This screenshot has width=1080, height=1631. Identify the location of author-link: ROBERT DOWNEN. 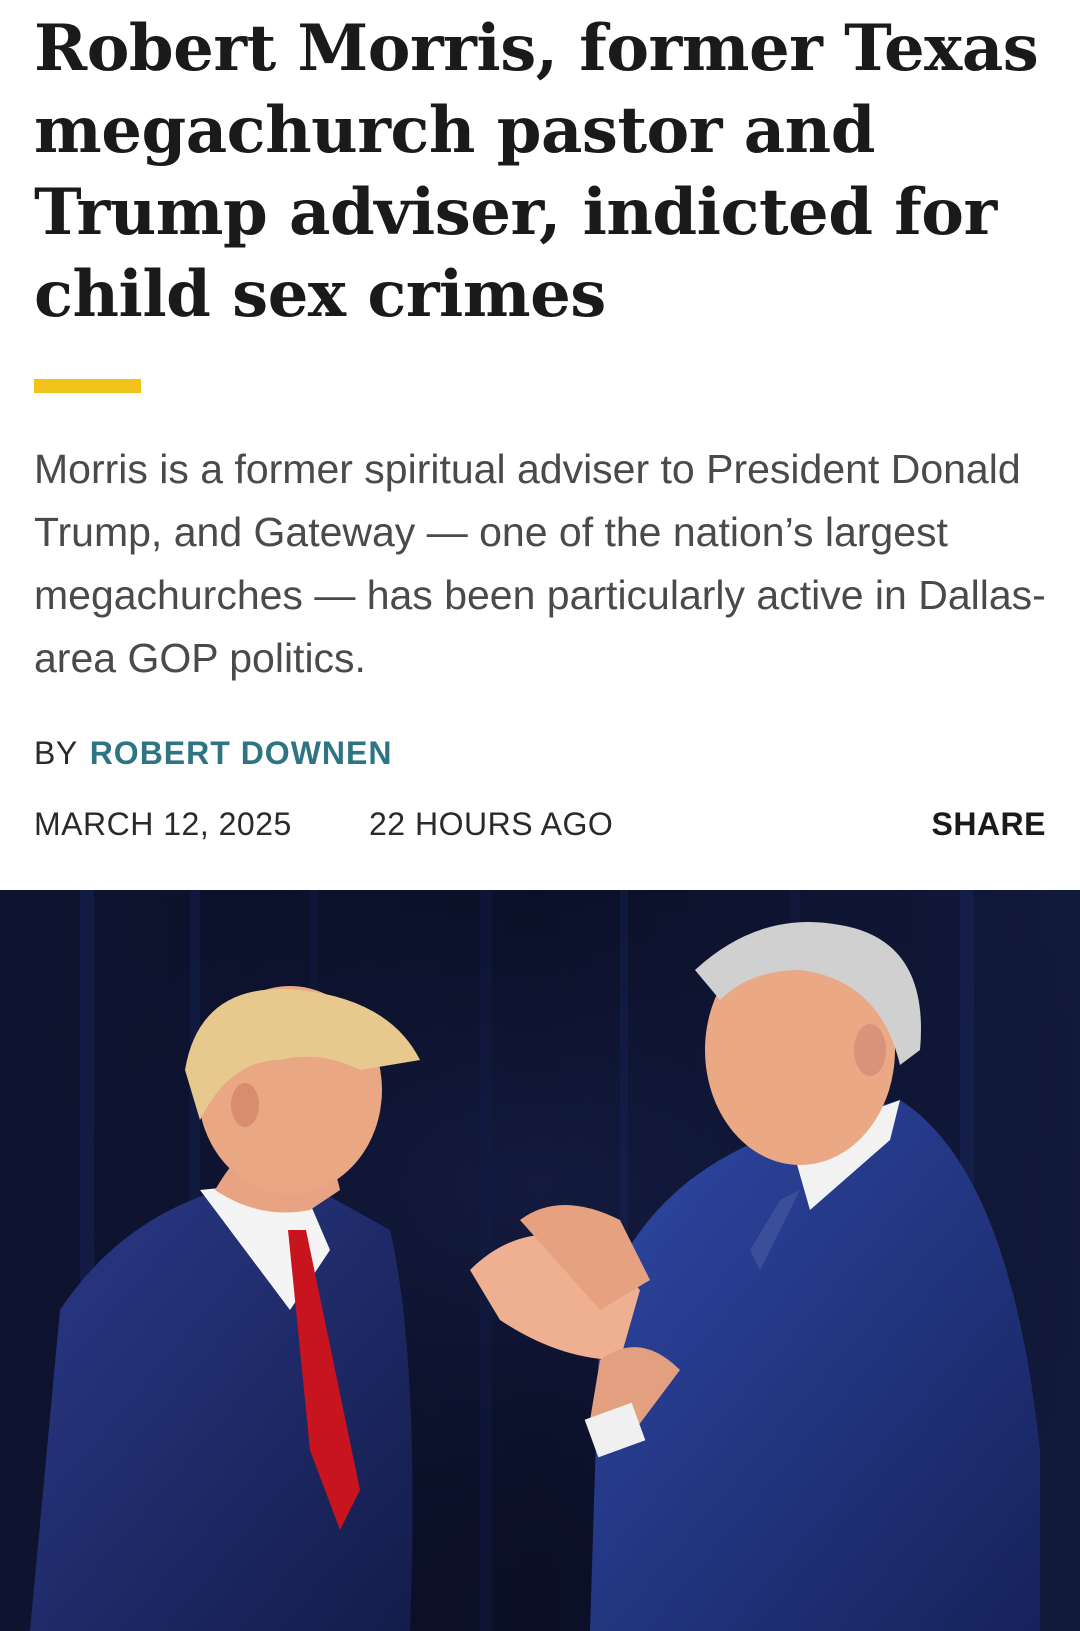
(241, 753).